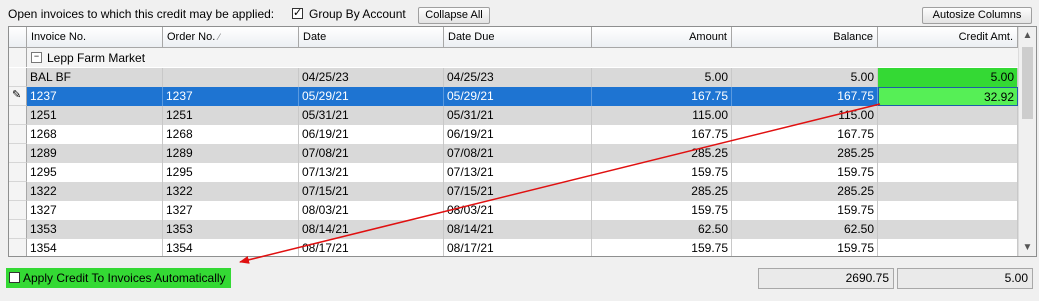 This screenshot has height=301, width=1039. What do you see at coordinates (948, 96) in the screenshot?
I see `cell-credit-amt: 32.92` at bounding box center [948, 96].